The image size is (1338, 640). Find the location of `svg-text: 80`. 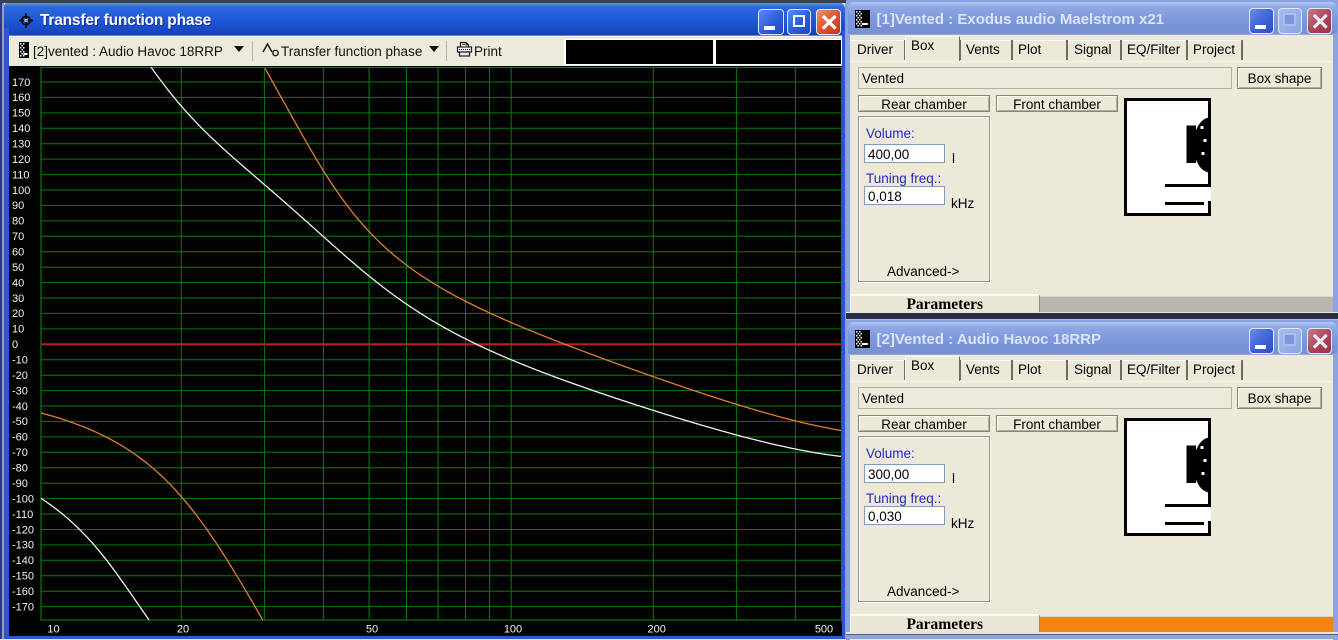

svg-text: 80 is located at coordinates (18, 222).